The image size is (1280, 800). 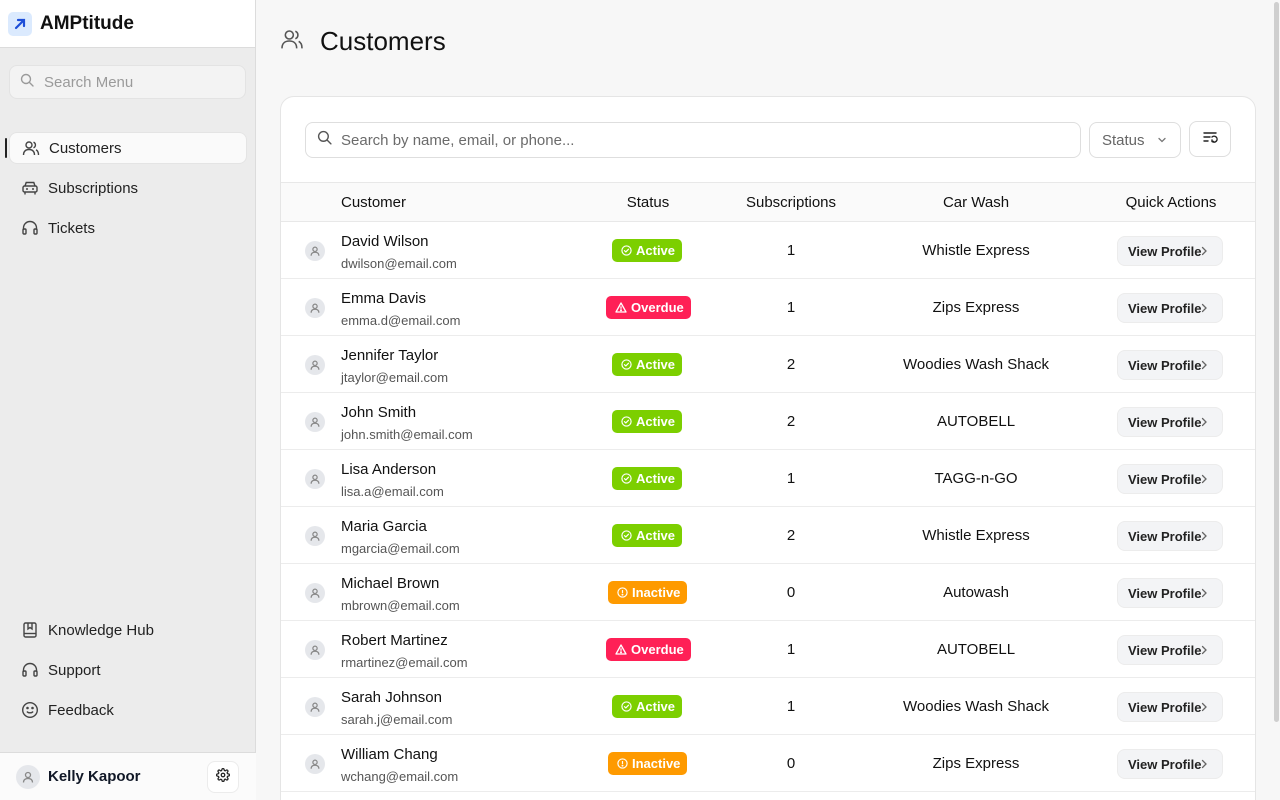 I want to click on status-badge-label: Overdue, so click(x=657, y=307).